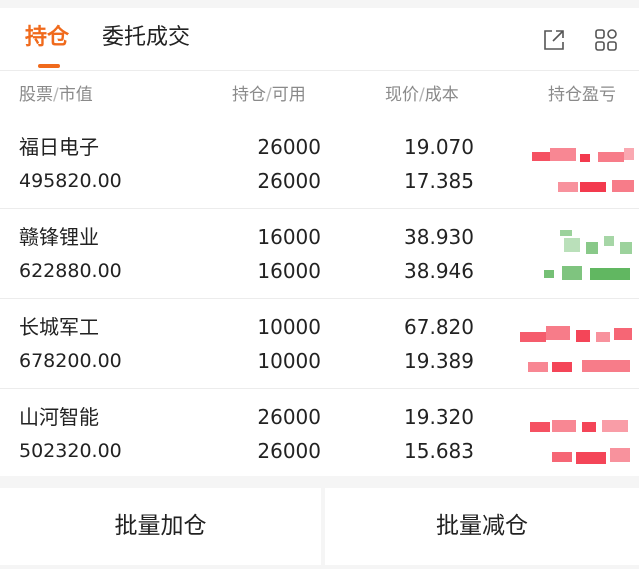 The width and height of the screenshot is (639, 569). What do you see at coordinates (319, 95) in the screenshot?
I see `column-header-row: 股票/市值 持仓/可用 现价/成本 持仓盈亏` at bounding box center [319, 95].